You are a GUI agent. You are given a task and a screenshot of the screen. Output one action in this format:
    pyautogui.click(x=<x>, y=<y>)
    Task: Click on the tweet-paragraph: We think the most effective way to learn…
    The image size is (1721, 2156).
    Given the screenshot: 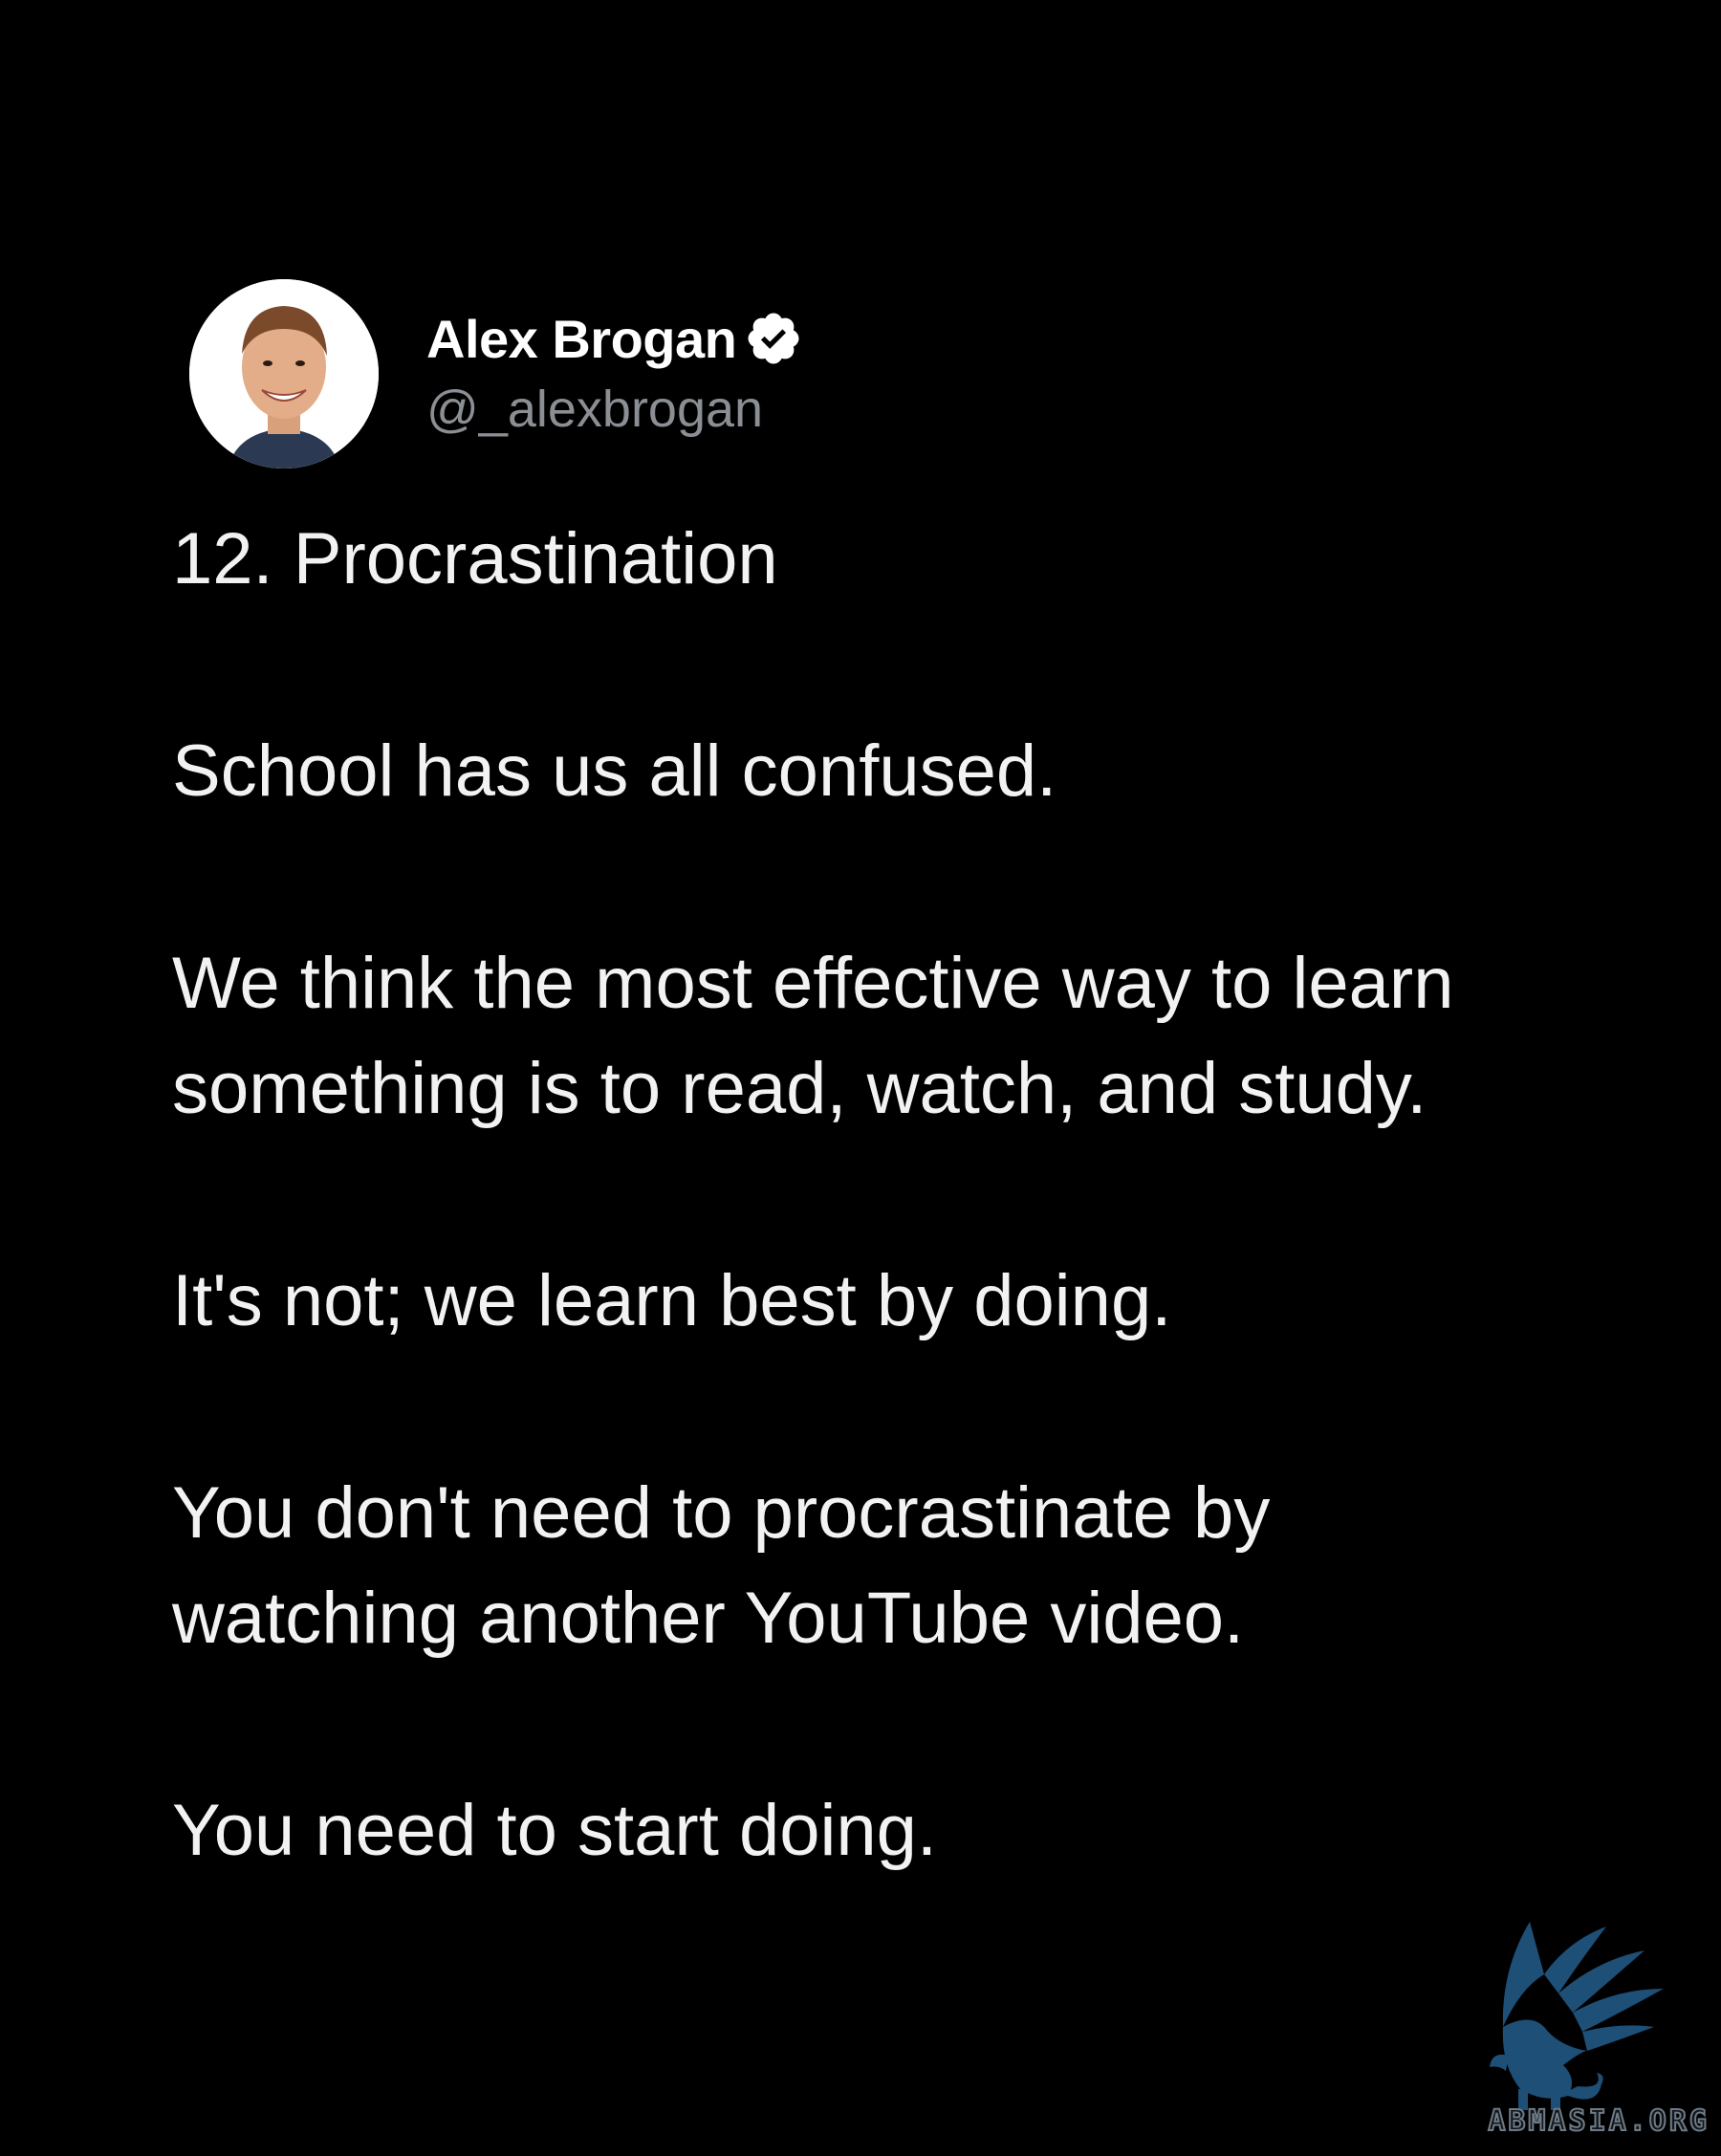 What is the action you would take?
    pyautogui.click(x=813, y=1036)
    